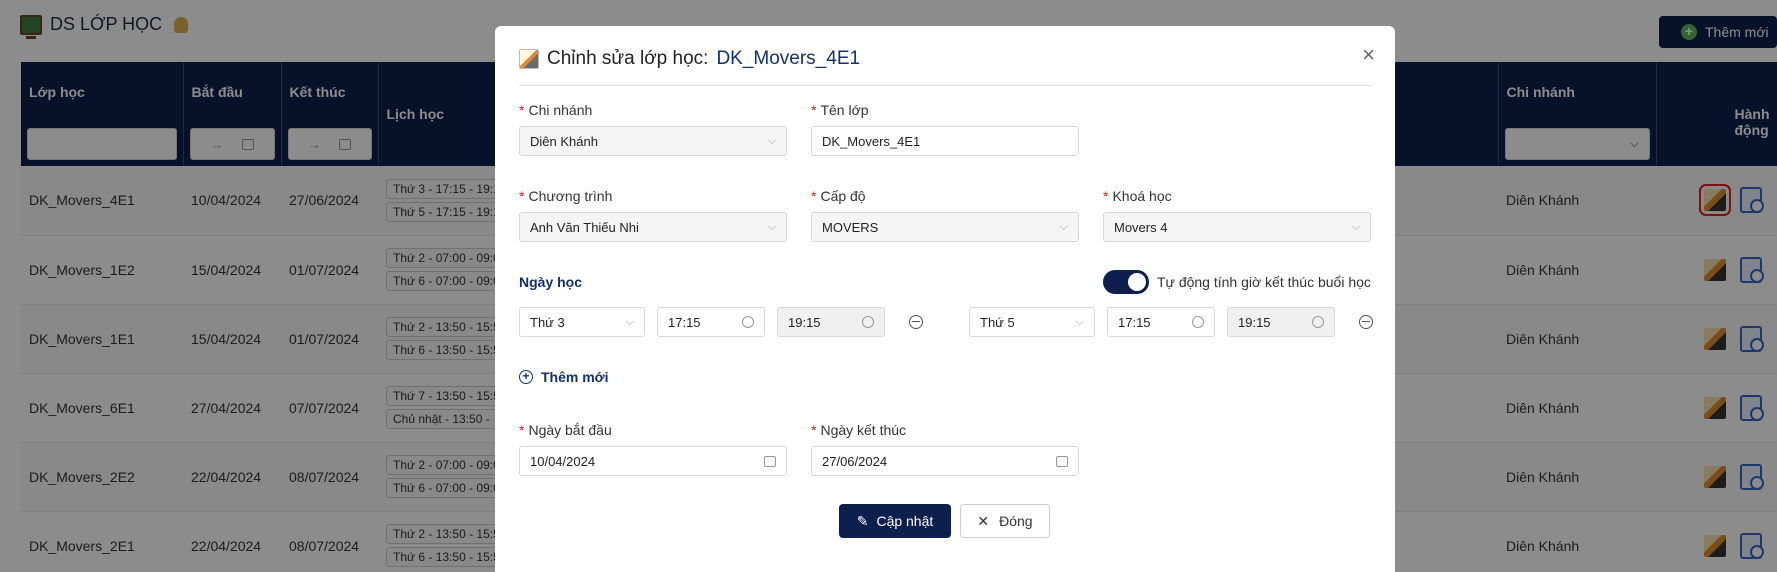 The image size is (1777, 572). Describe the element at coordinates (1141, 227) in the screenshot. I see `course-value: Movers 4` at that location.